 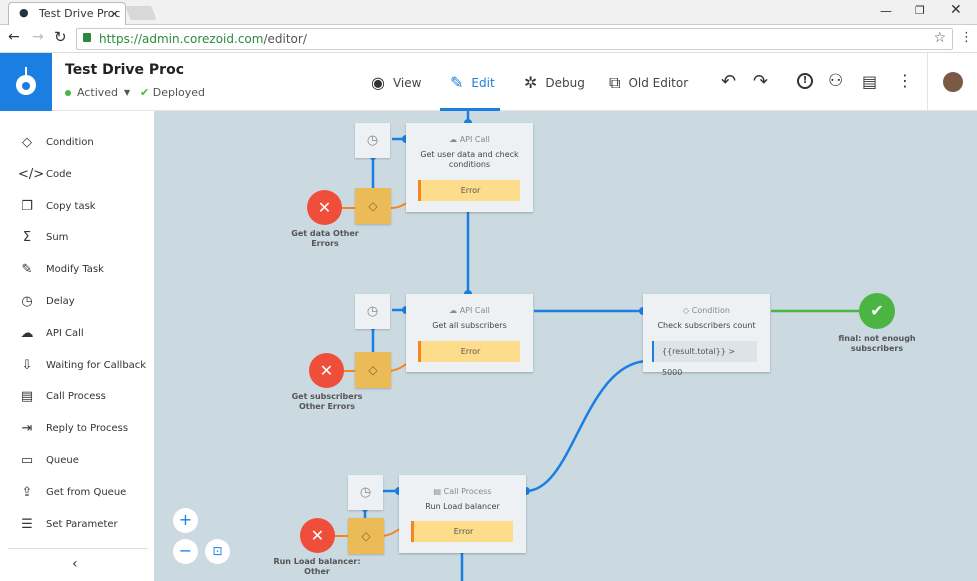 What do you see at coordinates (60, 37) in the screenshot?
I see `reload-icon: ↻` at bounding box center [60, 37].